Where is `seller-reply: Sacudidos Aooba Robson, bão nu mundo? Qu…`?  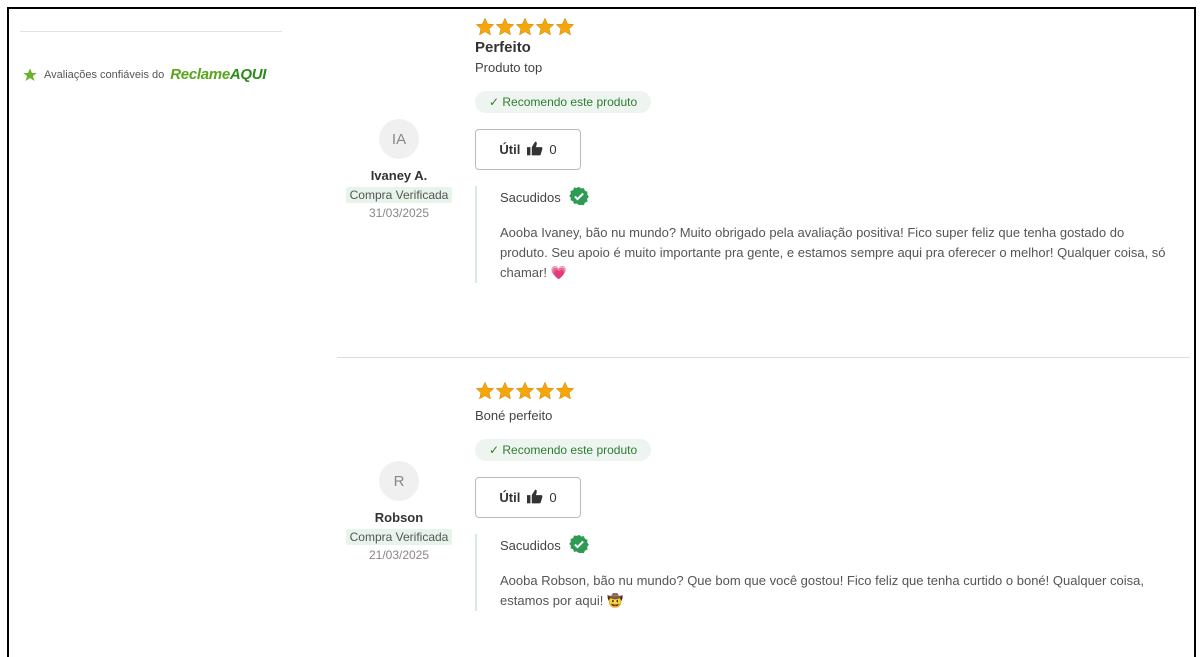 seller-reply: Sacudidos Aooba Robson, bão nu mundo? Qu… is located at coordinates (832, 572).